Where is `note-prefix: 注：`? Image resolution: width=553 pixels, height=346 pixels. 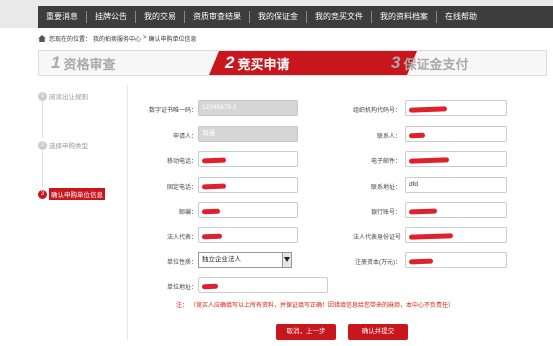 note-prefix: 注： is located at coordinates (182, 306).